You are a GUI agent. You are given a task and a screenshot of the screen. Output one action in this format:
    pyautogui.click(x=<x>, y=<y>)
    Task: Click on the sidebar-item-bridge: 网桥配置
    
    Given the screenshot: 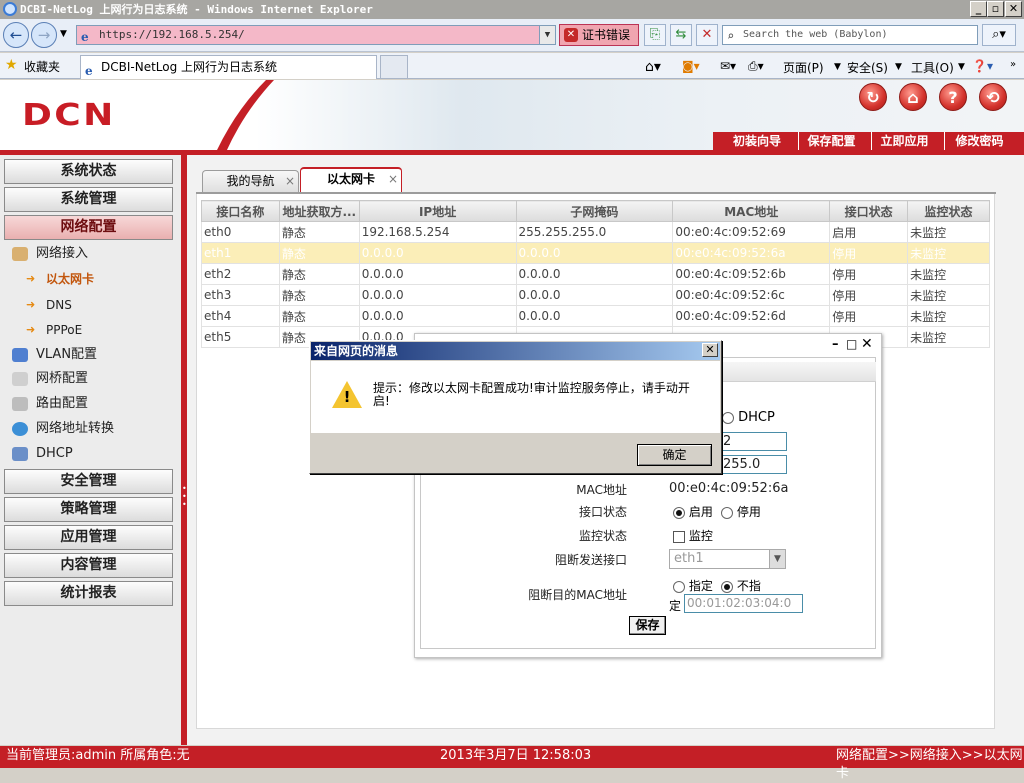 What is the action you would take?
    pyautogui.click(x=49, y=379)
    